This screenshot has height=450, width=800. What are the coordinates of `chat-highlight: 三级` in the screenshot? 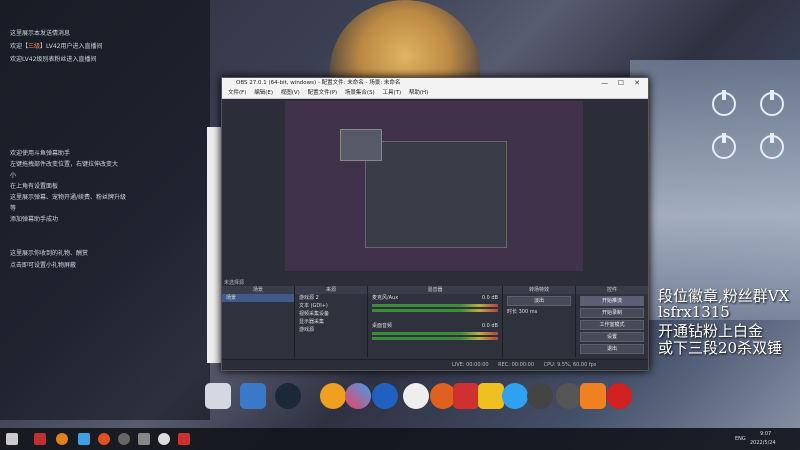 It's located at (34, 46).